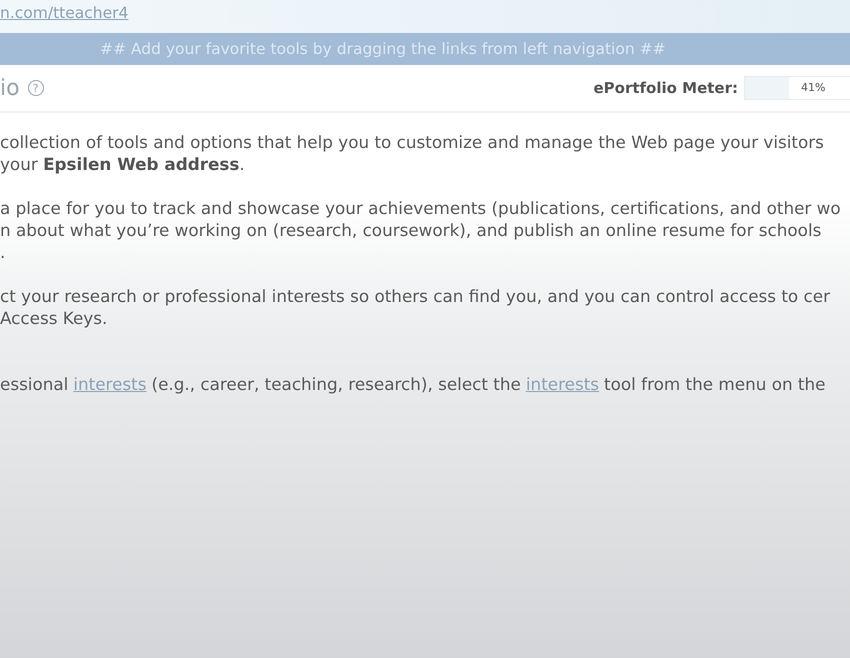 The width and height of the screenshot is (850, 658). Describe the element at coordinates (123, 164) in the screenshot. I see `body-text: your Epsilen Web address.` at that location.